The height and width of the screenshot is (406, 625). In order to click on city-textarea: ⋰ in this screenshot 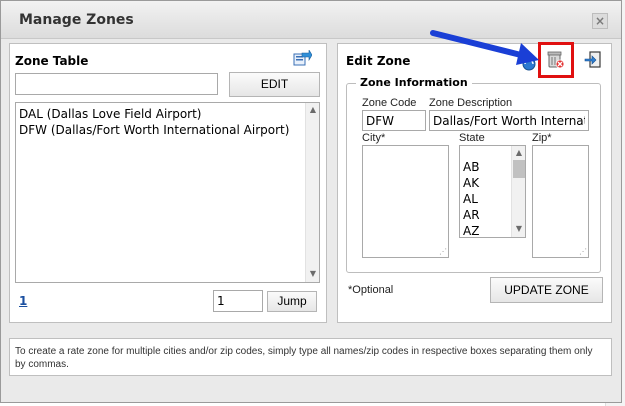, I will do `click(405, 201)`.